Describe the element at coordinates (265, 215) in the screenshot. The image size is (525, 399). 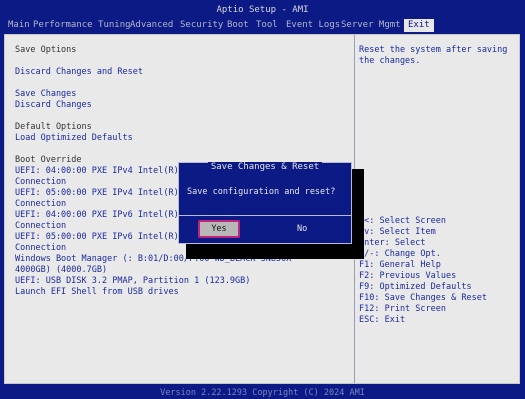
I see `dialog-separator` at that location.